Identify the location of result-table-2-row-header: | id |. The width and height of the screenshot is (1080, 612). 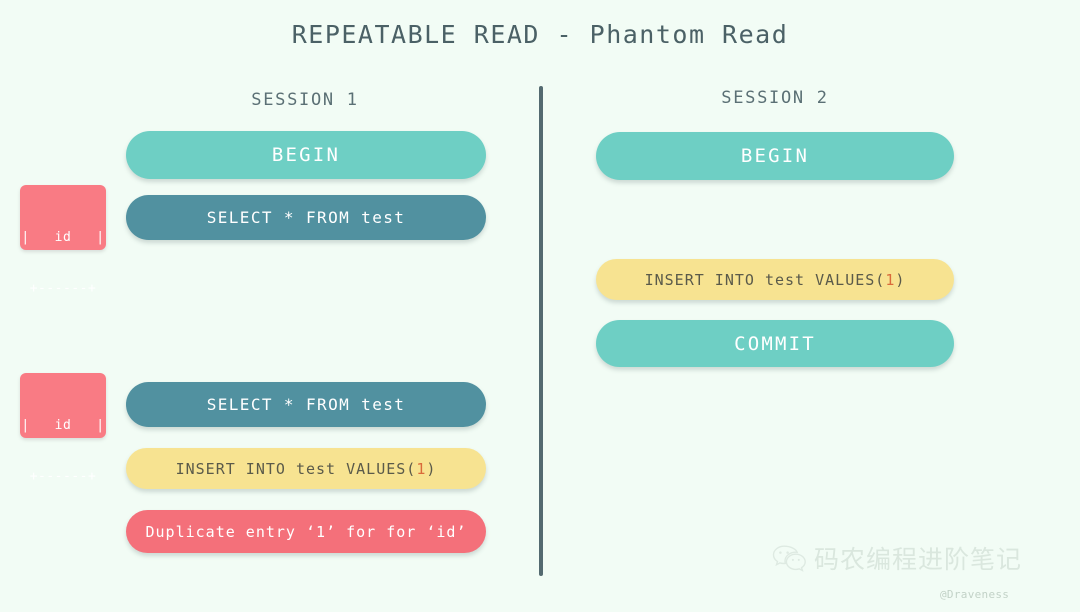
(63, 425).